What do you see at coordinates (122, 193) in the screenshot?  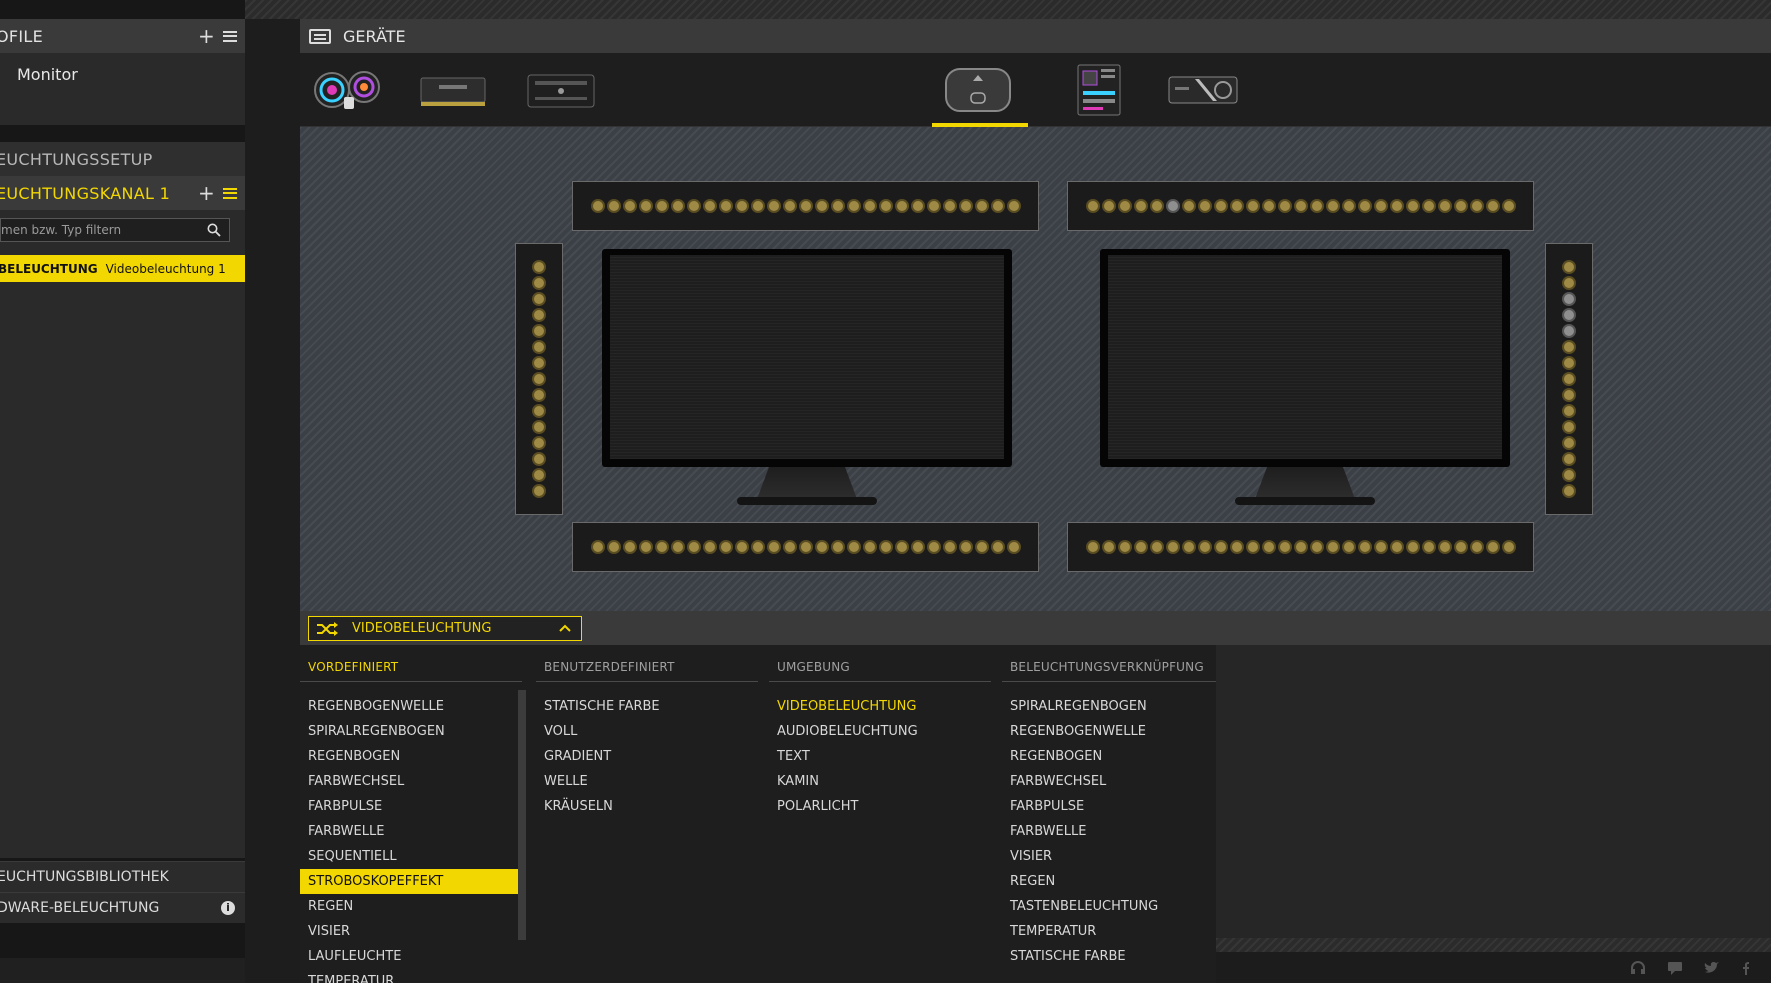 I see `lighting-channel-header: EUCHTUNGSKANAL 1 +` at bounding box center [122, 193].